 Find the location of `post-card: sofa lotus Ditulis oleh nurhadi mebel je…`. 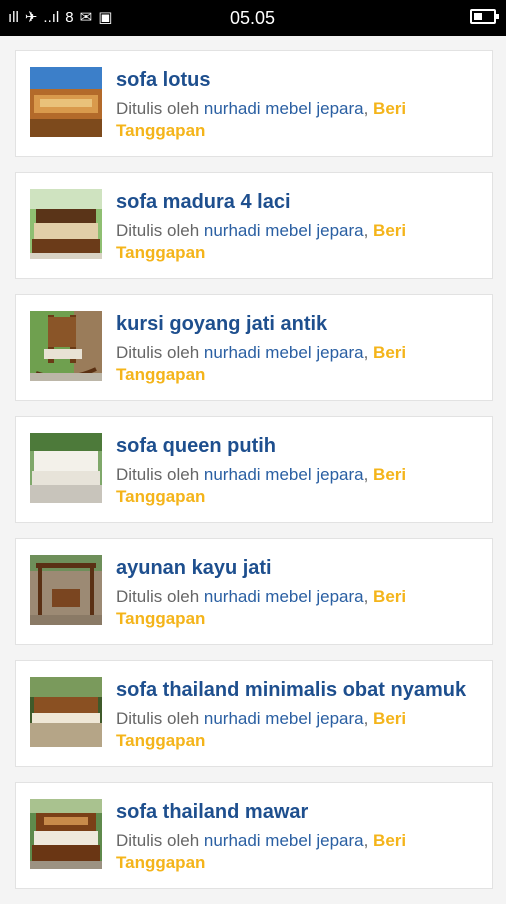

post-card: sofa lotus Ditulis oleh nurhadi mebel je… is located at coordinates (254, 103).